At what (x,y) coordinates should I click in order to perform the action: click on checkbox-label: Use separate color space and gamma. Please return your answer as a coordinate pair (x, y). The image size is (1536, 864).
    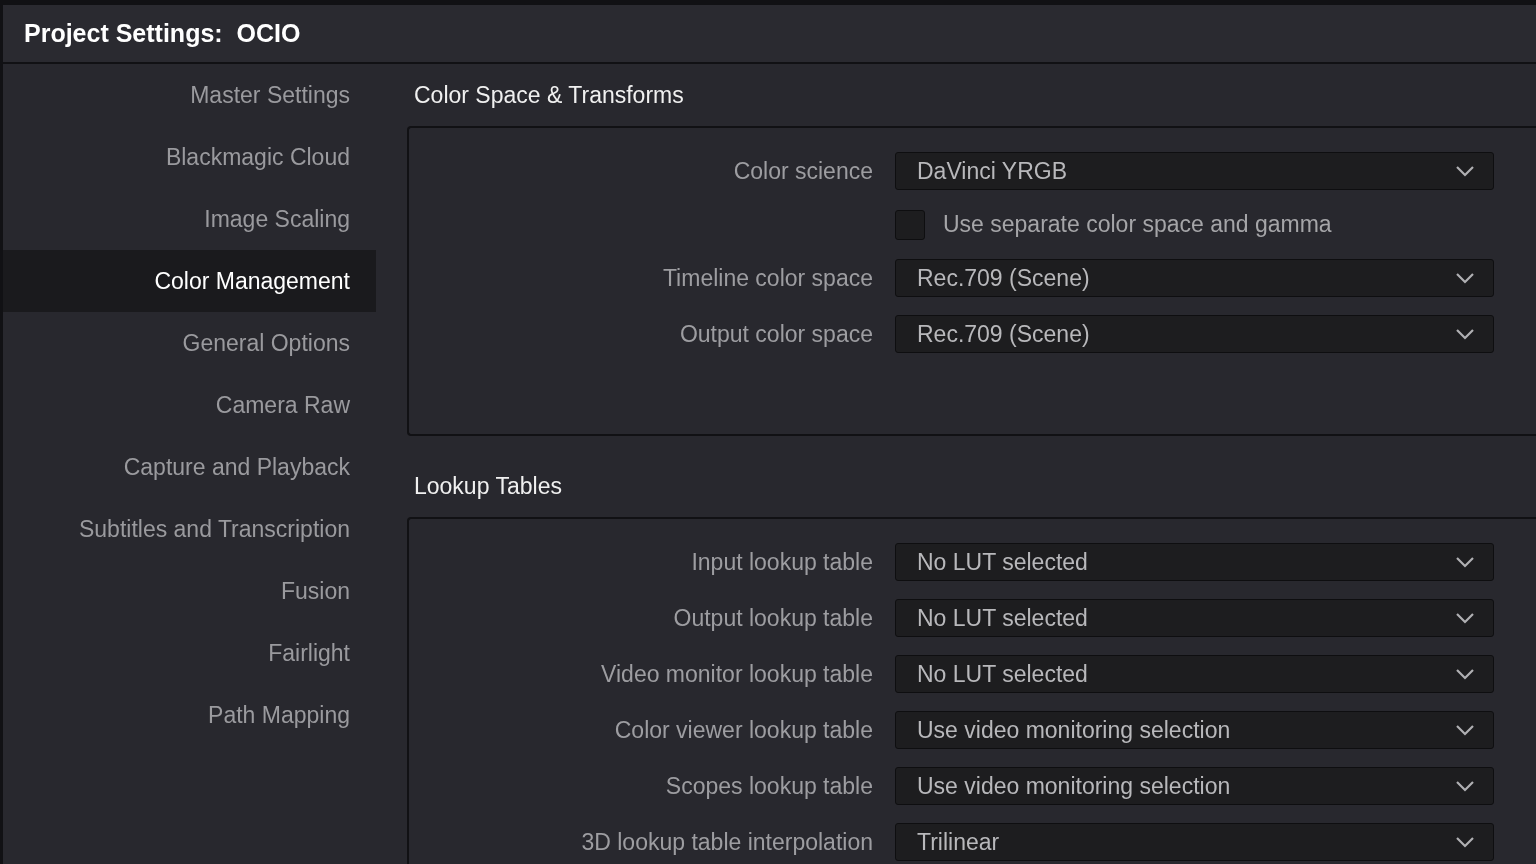
    Looking at the image, I should click on (1137, 225).